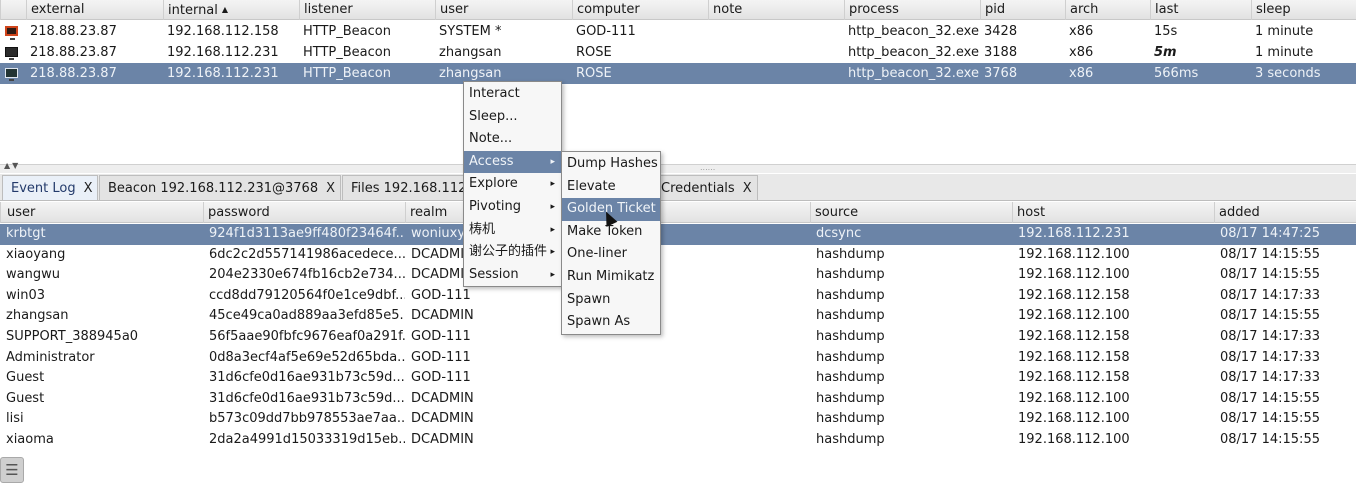  What do you see at coordinates (611, 164) in the screenshot?
I see `access-item-0: Dump Hashes` at bounding box center [611, 164].